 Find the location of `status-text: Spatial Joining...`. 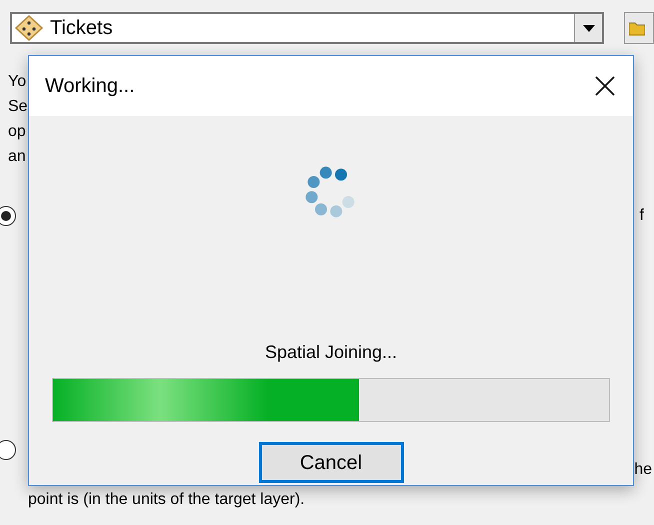

status-text: Spatial Joining... is located at coordinates (331, 352).